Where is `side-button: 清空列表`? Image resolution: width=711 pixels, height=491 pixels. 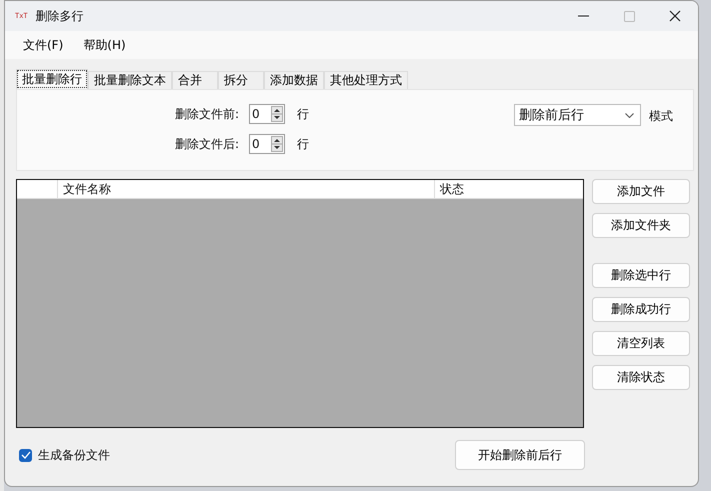
side-button: 清空列表 is located at coordinates (641, 343).